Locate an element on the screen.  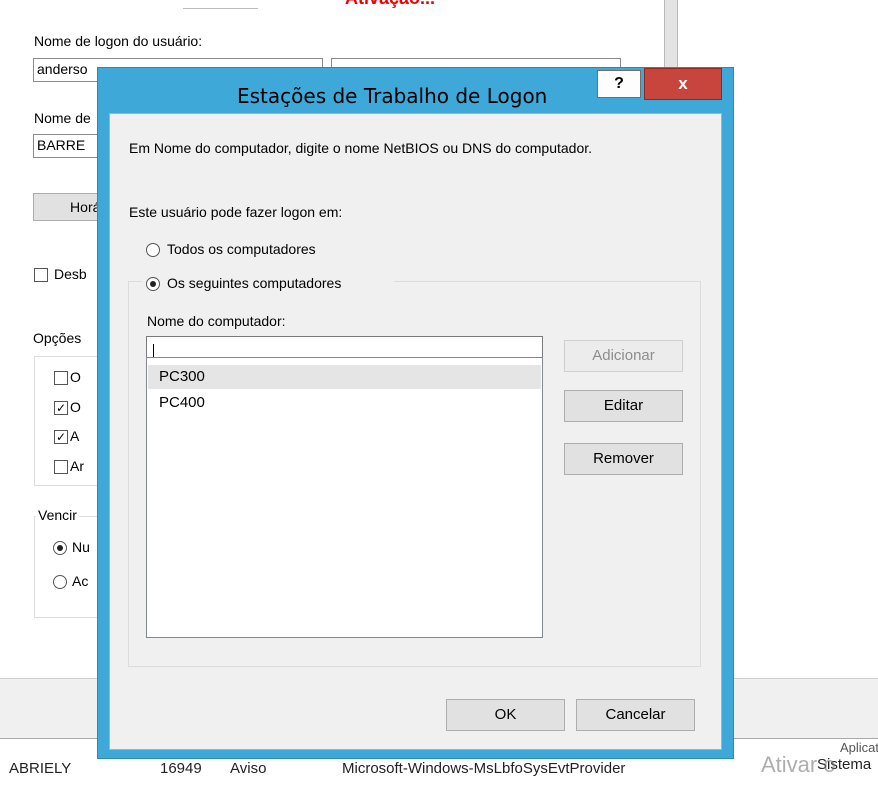
activate-windows-watermark: Ativar o is located at coordinates (798, 764).